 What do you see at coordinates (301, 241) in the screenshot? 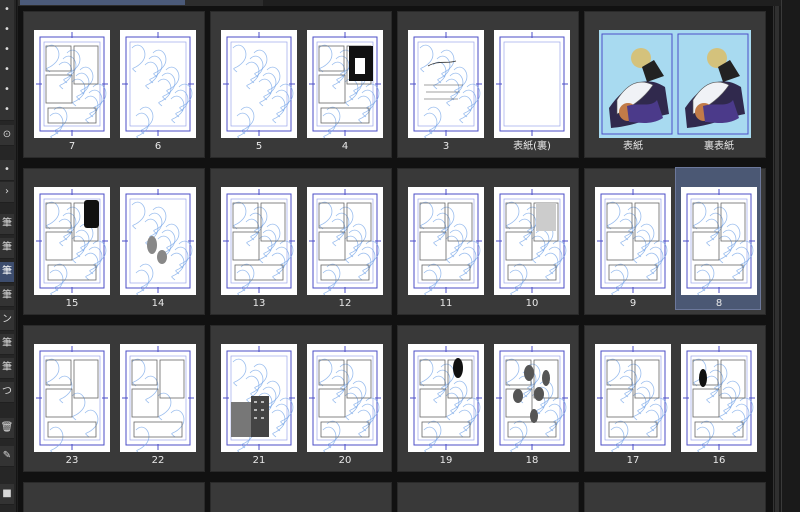
I see `spread-13-12: 13 12` at bounding box center [301, 241].